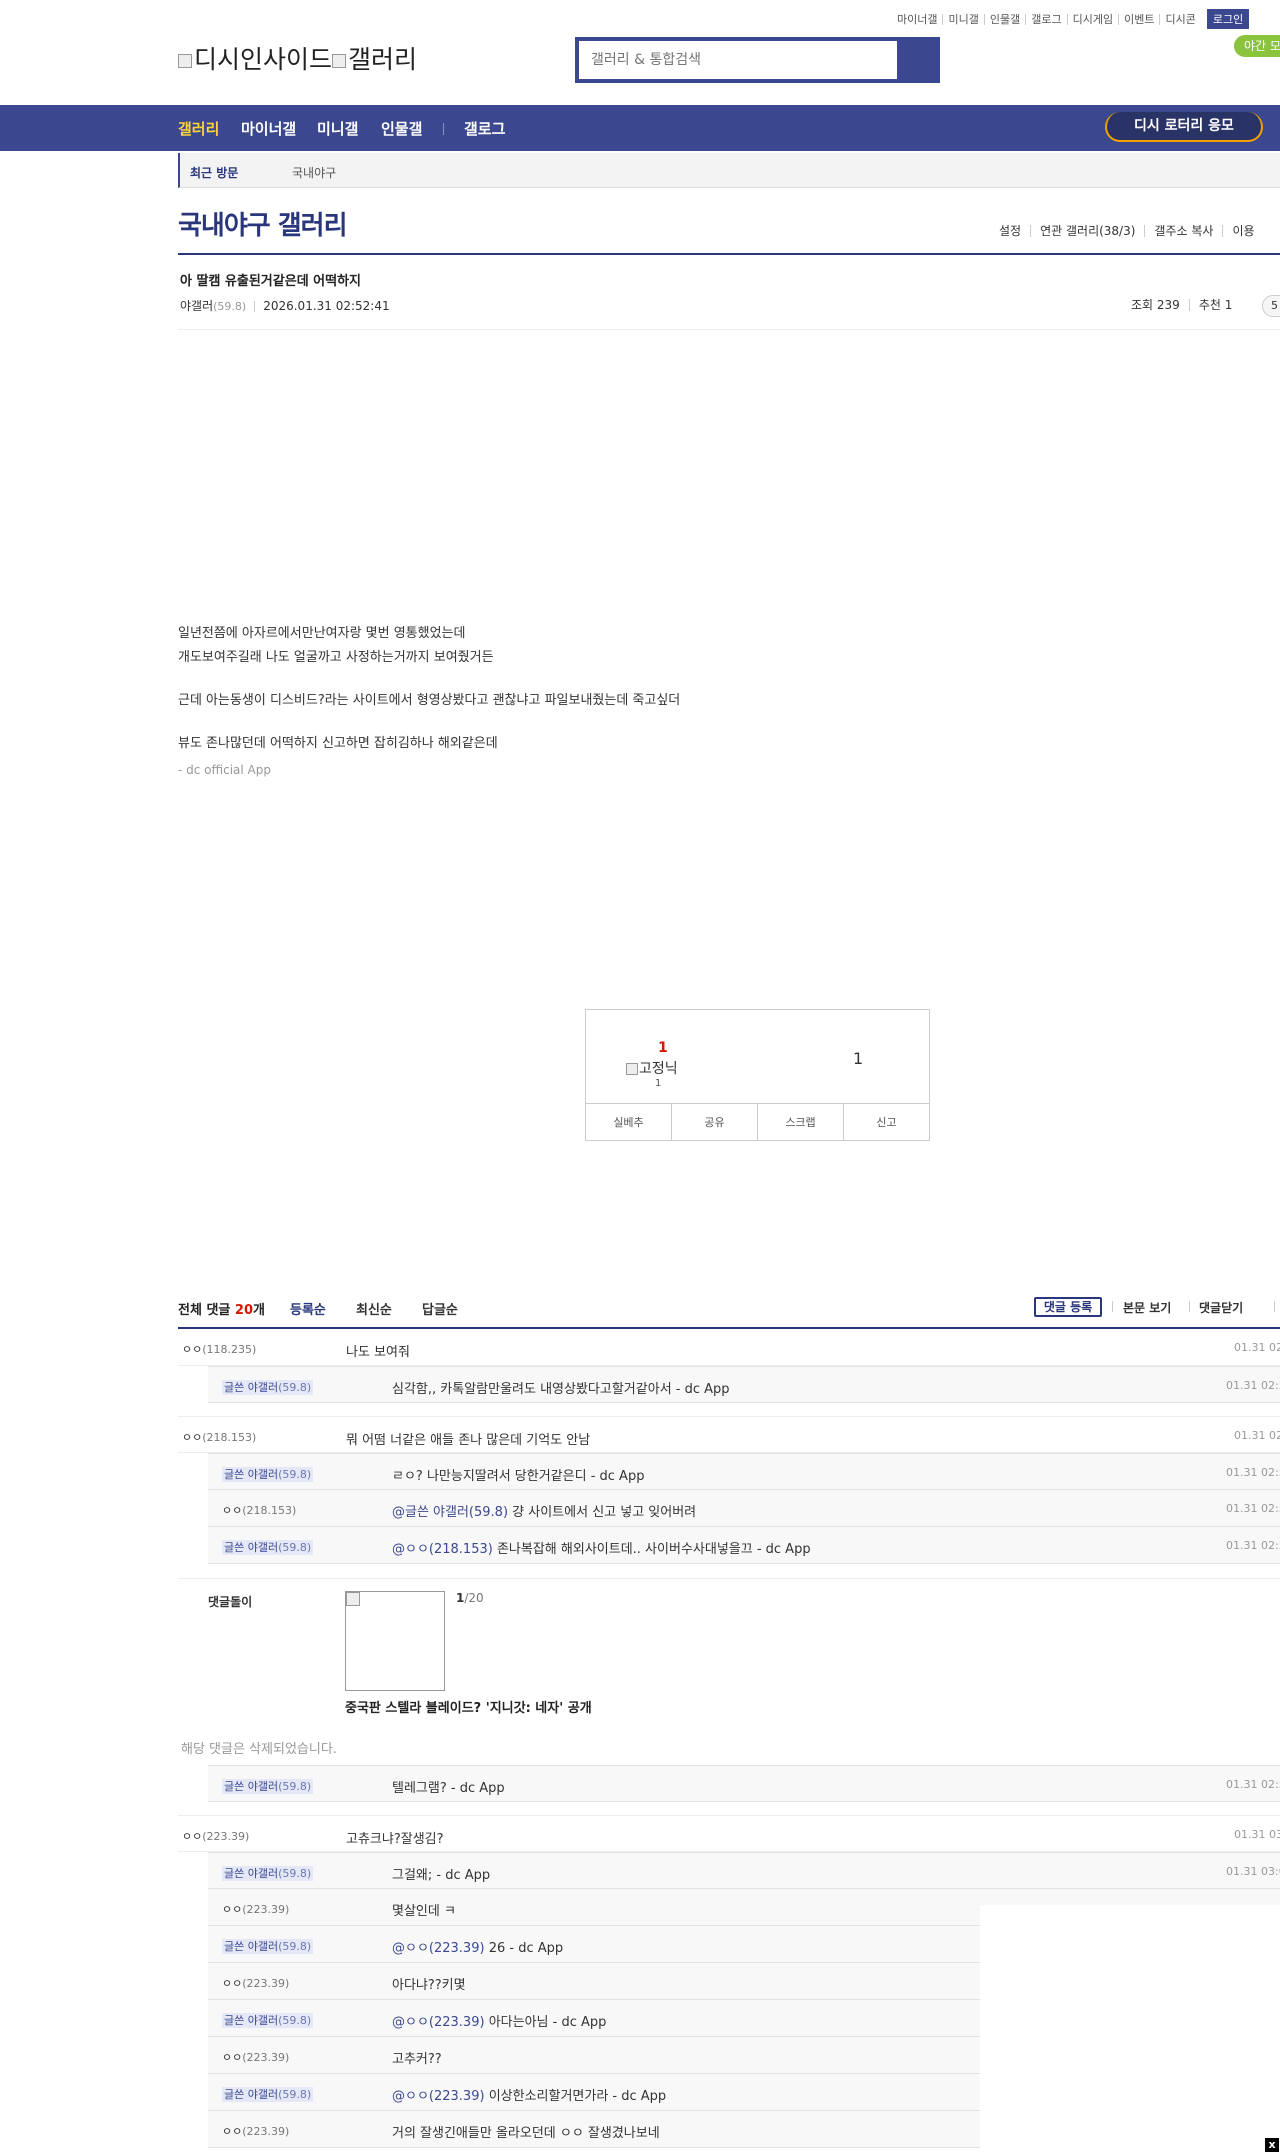 This screenshot has width=1280, height=2153. What do you see at coordinates (499, 2022) in the screenshot?
I see `reply-text: @ㅇㅇ(223.39) 아다는아님 - dc App` at bounding box center [499, 2022].